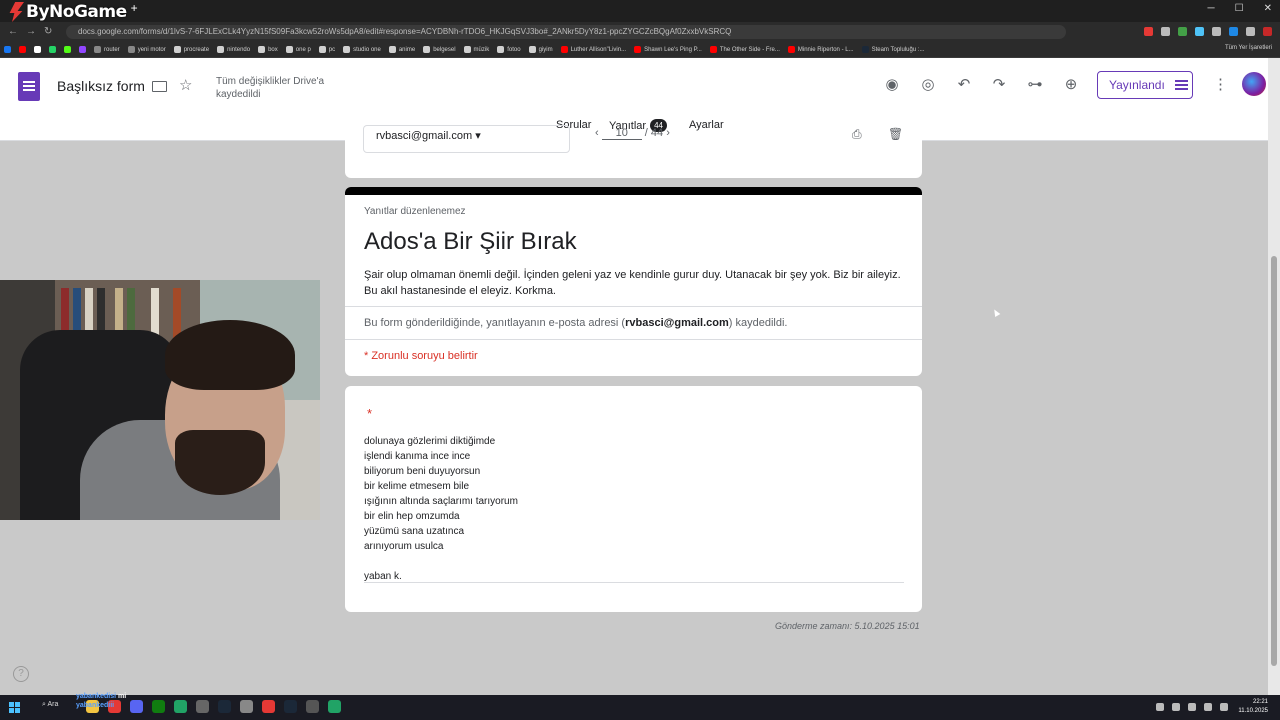 The width and height of the screenshot is (1280, 720). I want to click on redo-icon: ↷, so click(999, 84).